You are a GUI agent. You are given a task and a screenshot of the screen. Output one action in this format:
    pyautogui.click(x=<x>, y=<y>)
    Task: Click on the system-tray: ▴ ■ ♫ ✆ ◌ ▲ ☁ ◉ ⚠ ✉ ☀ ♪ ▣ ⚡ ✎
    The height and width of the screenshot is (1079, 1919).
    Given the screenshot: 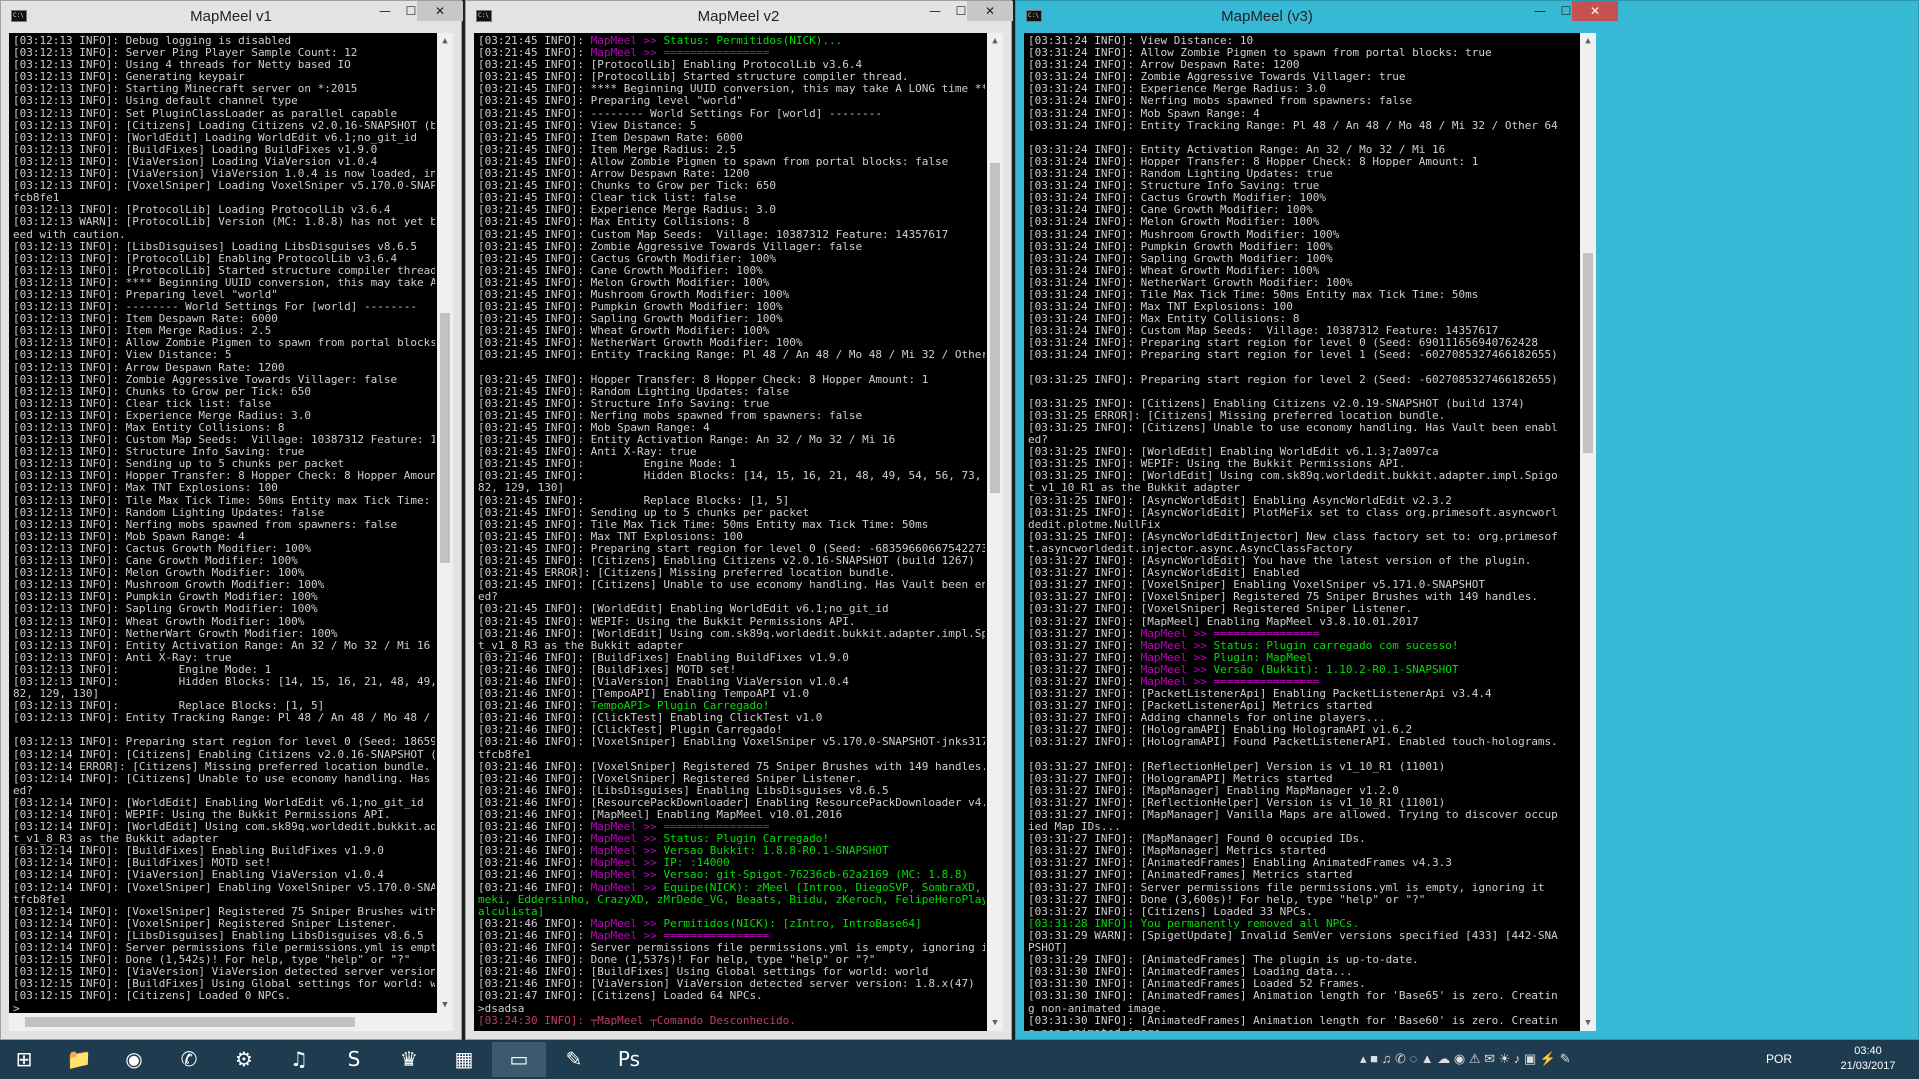 What is the action you would take?
    pyautogui.click(x=1560, y=1059)
    